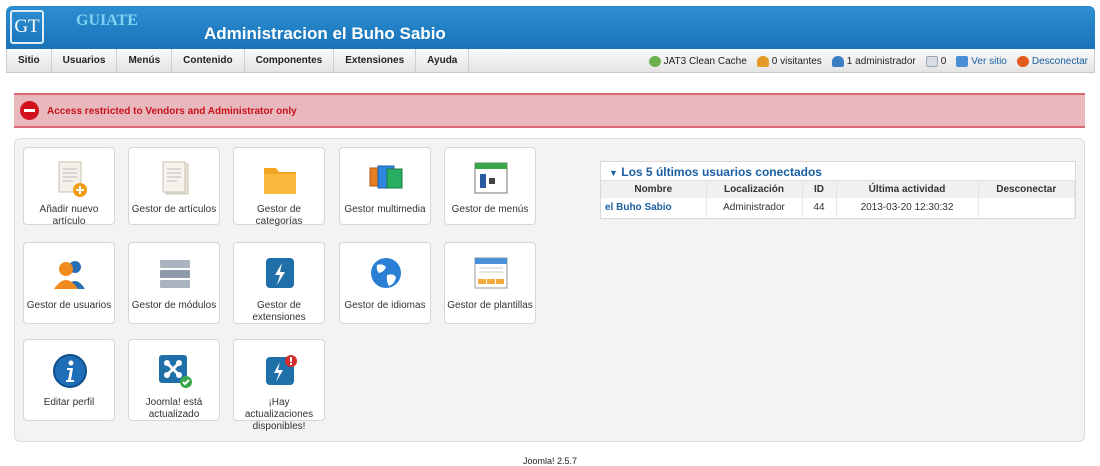  I want to click on col-header-logout: Desconectar, so click(1026, 189).